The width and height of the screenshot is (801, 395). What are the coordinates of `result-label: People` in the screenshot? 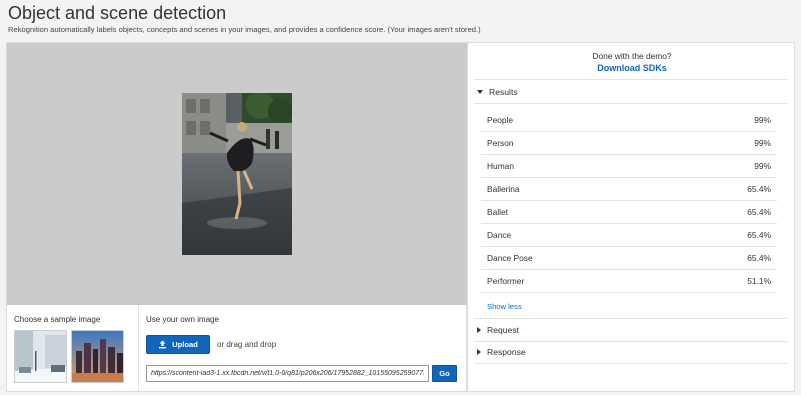 It's located at (500, 120).